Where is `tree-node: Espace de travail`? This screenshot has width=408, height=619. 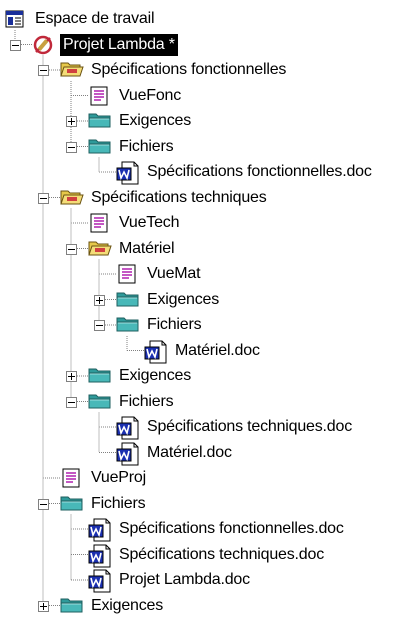
tree-node: Espace de travail is located at coordinates (80, 19).